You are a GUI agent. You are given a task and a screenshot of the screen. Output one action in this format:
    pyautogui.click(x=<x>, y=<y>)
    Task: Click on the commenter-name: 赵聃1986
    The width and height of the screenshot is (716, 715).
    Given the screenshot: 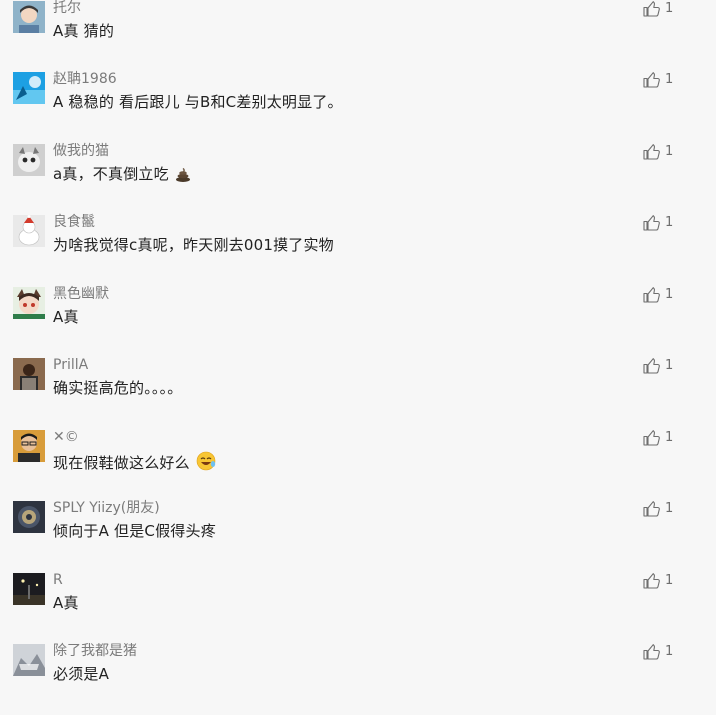 What is the action you would take?
    pyautogui.click(x=85, y=79)
    